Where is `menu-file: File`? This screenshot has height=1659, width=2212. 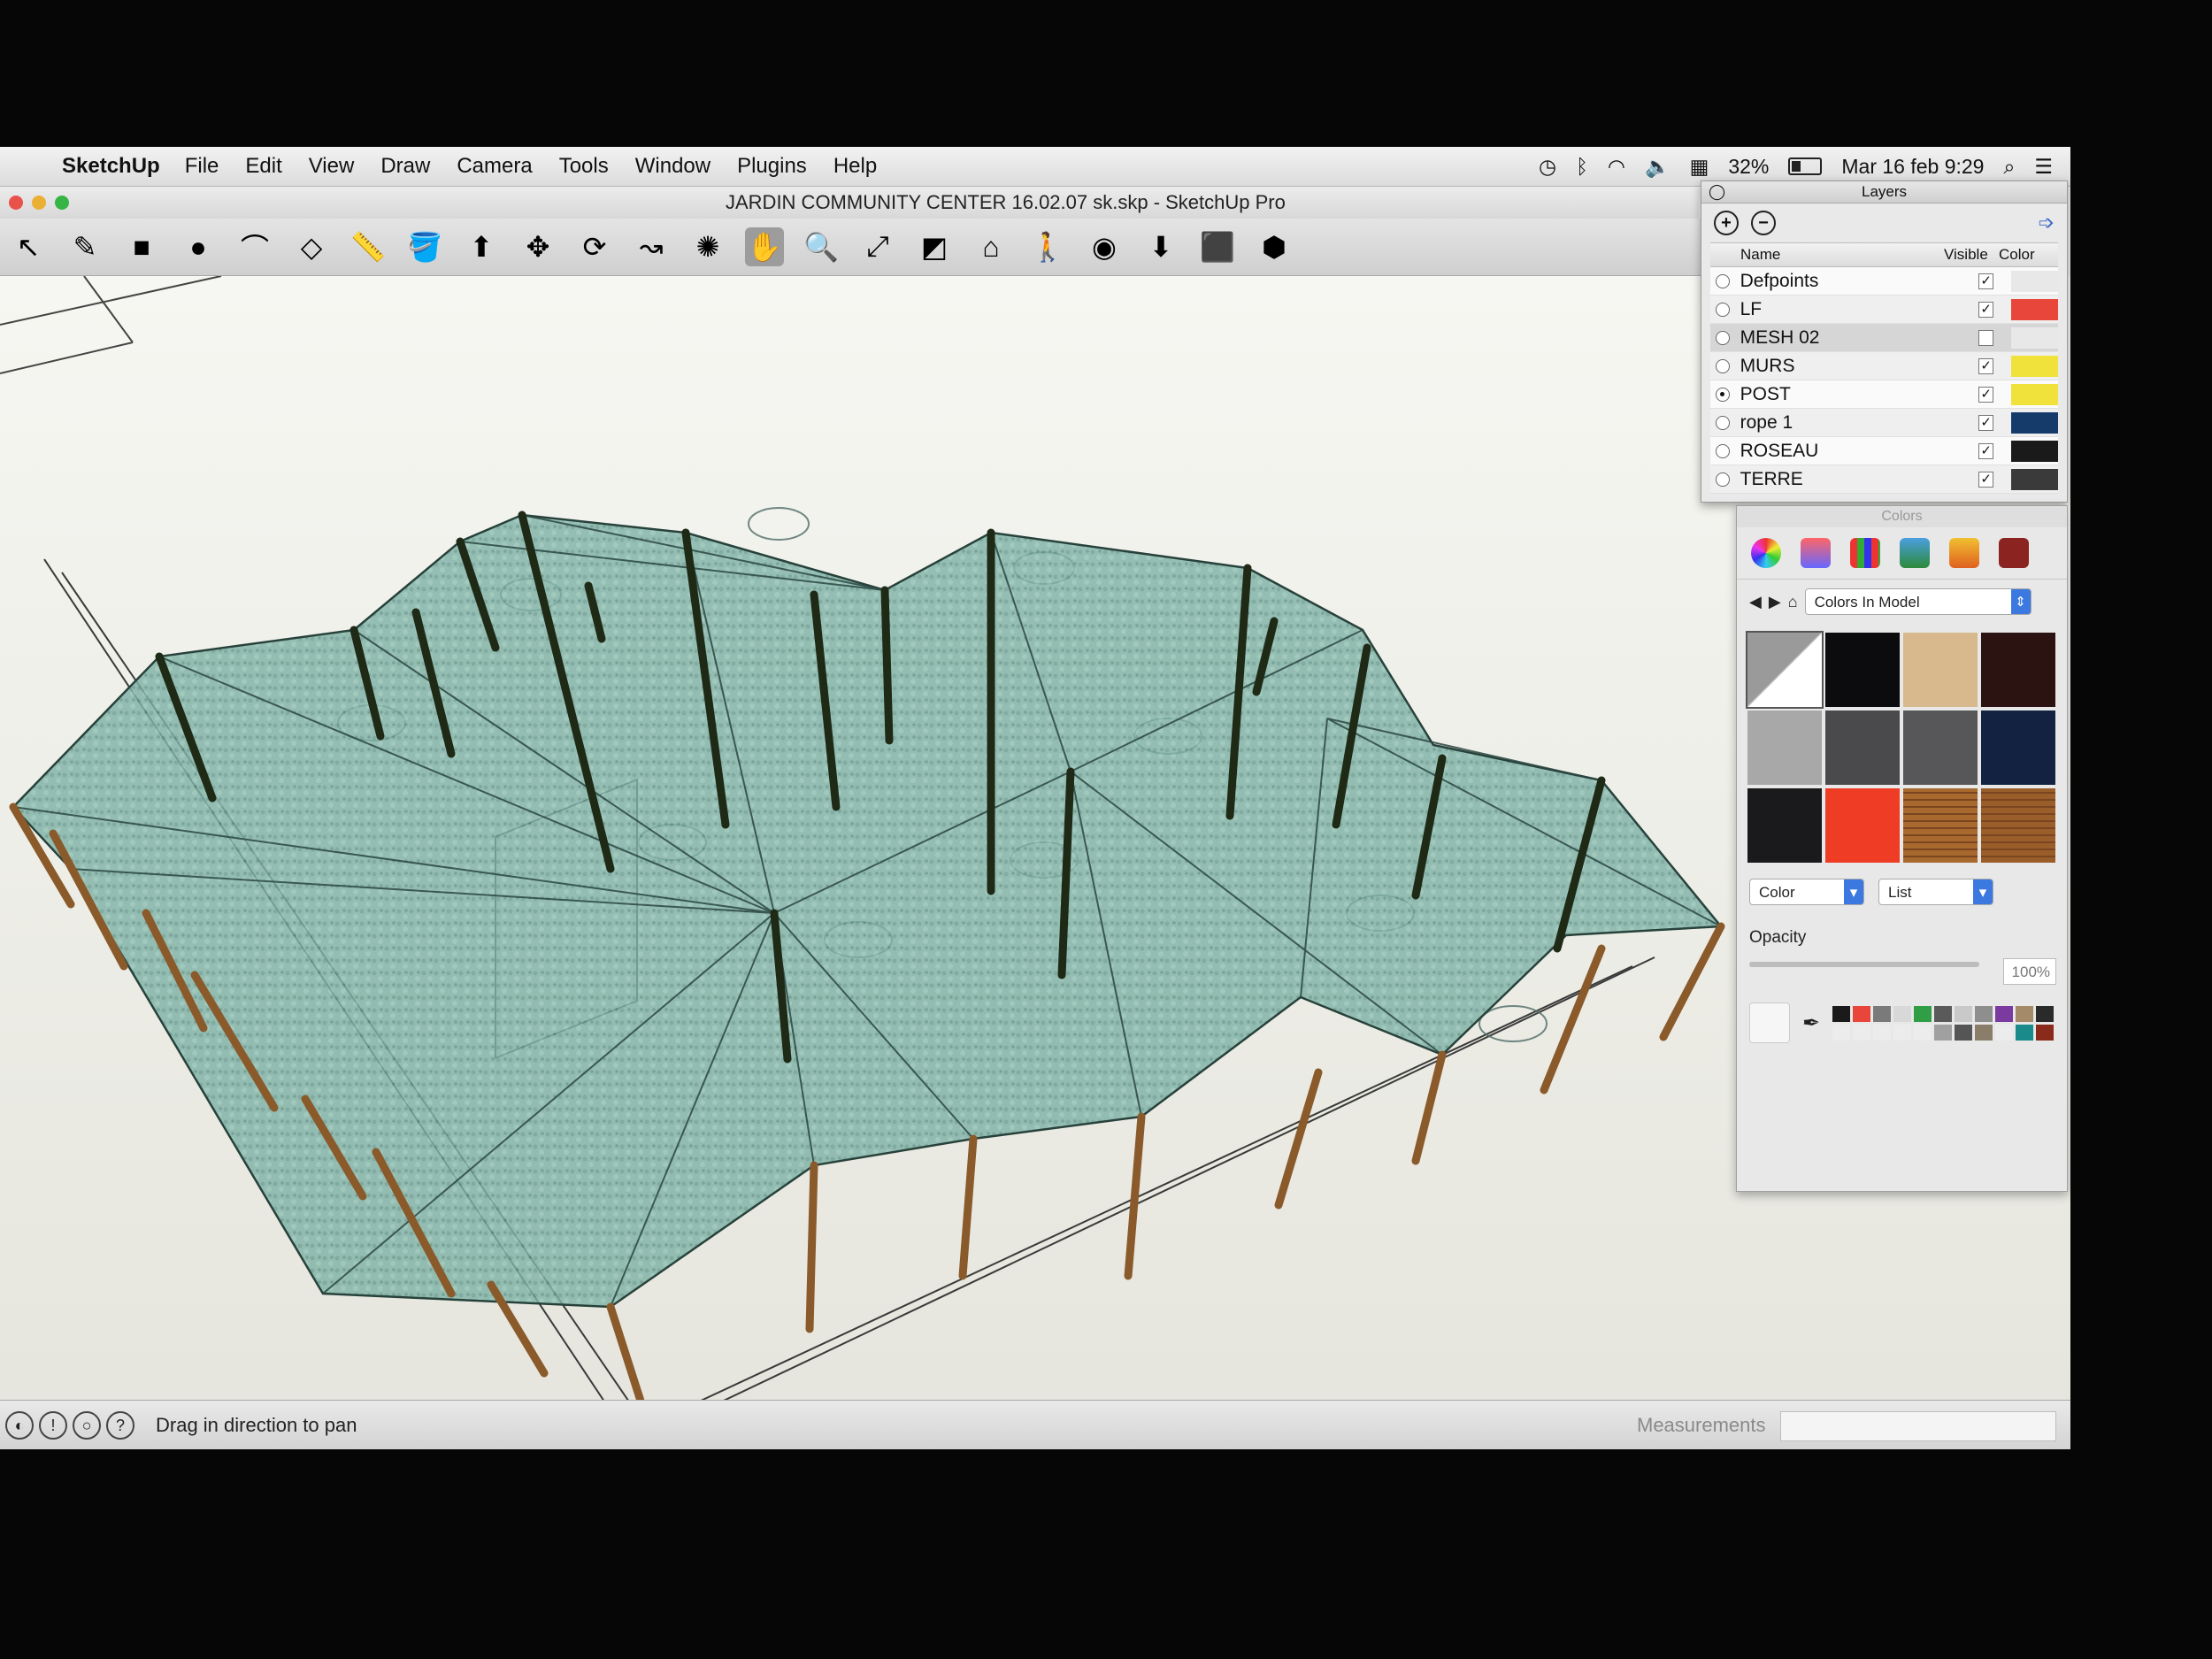
menu-file: File is located at coordinates (202, 167).